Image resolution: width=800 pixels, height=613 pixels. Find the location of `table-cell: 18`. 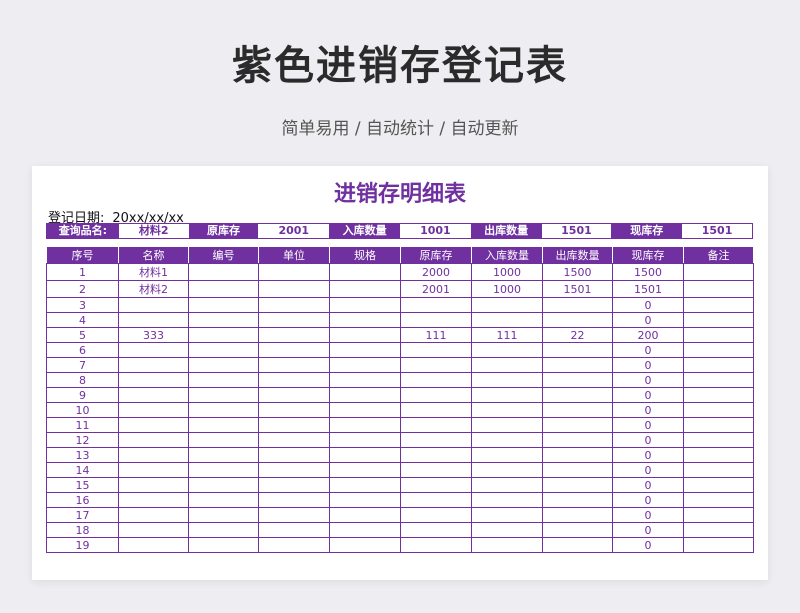

table-cell: 18 is located at coordinates (82, 530).